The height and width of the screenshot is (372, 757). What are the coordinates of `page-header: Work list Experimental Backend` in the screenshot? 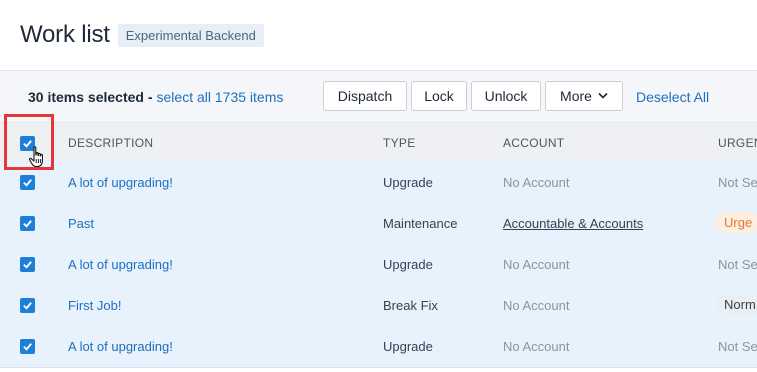 It's located at (142, 35).